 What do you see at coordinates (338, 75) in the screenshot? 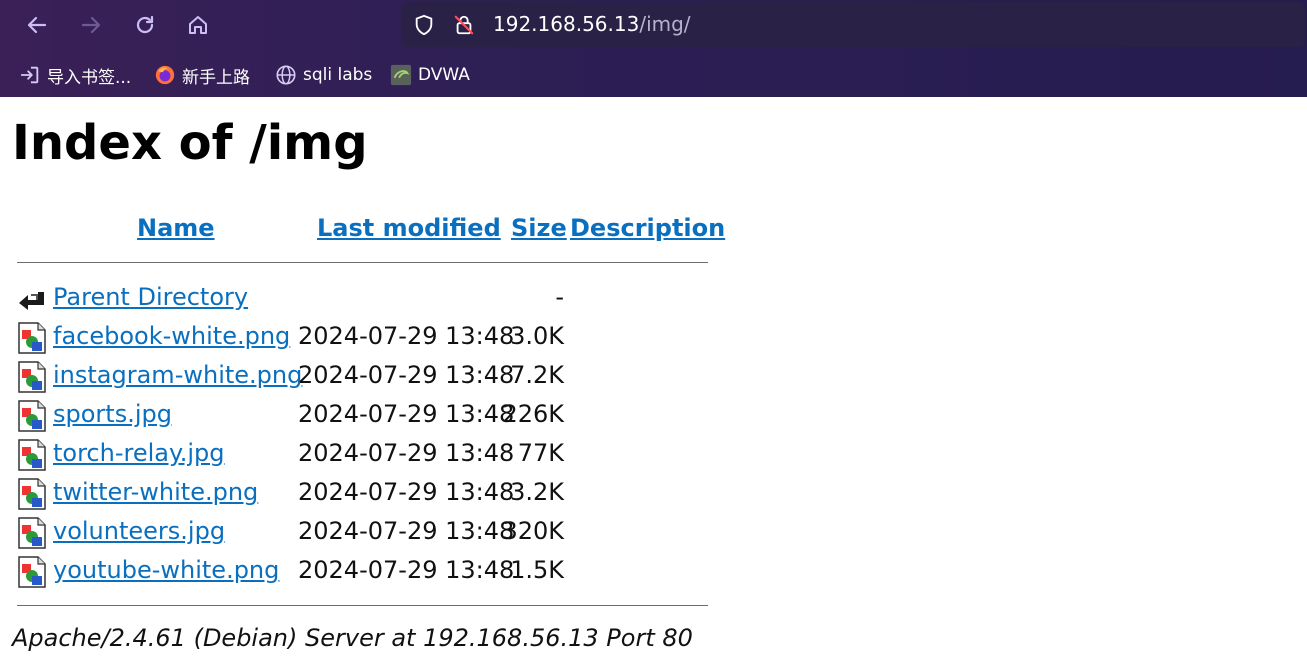
I see `bookmark-label: sqli labs` at bounding box center [338, 75].